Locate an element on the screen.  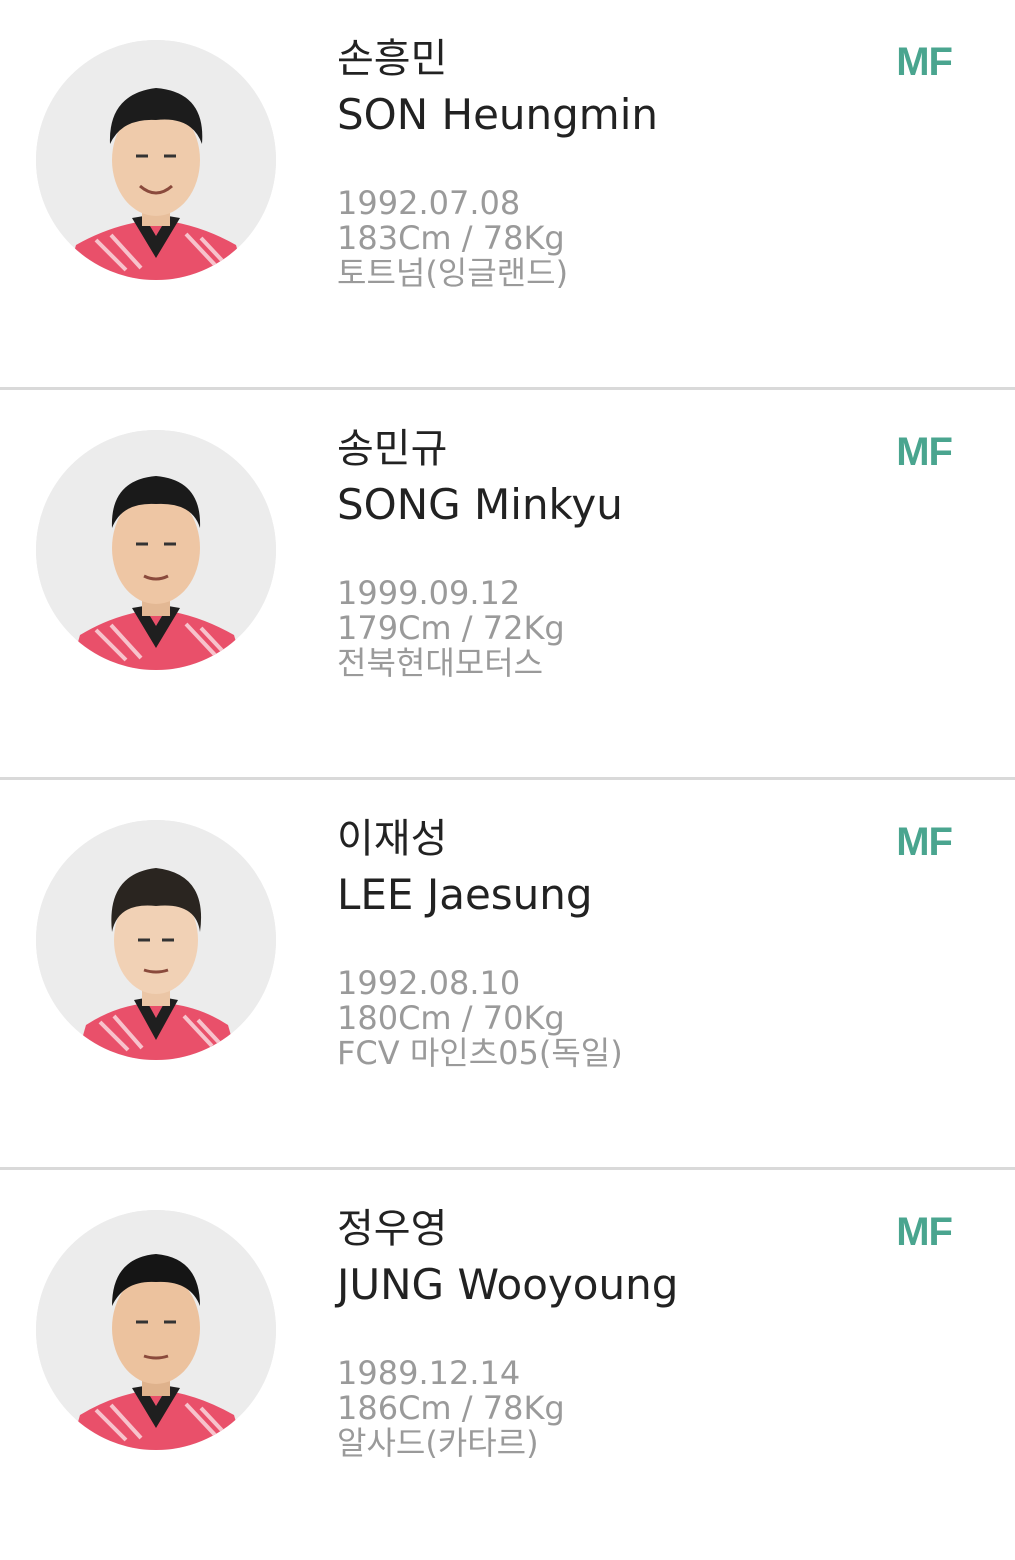
player-height-weight: 179Cm / 72Kg is located at coordinates (451, 628).